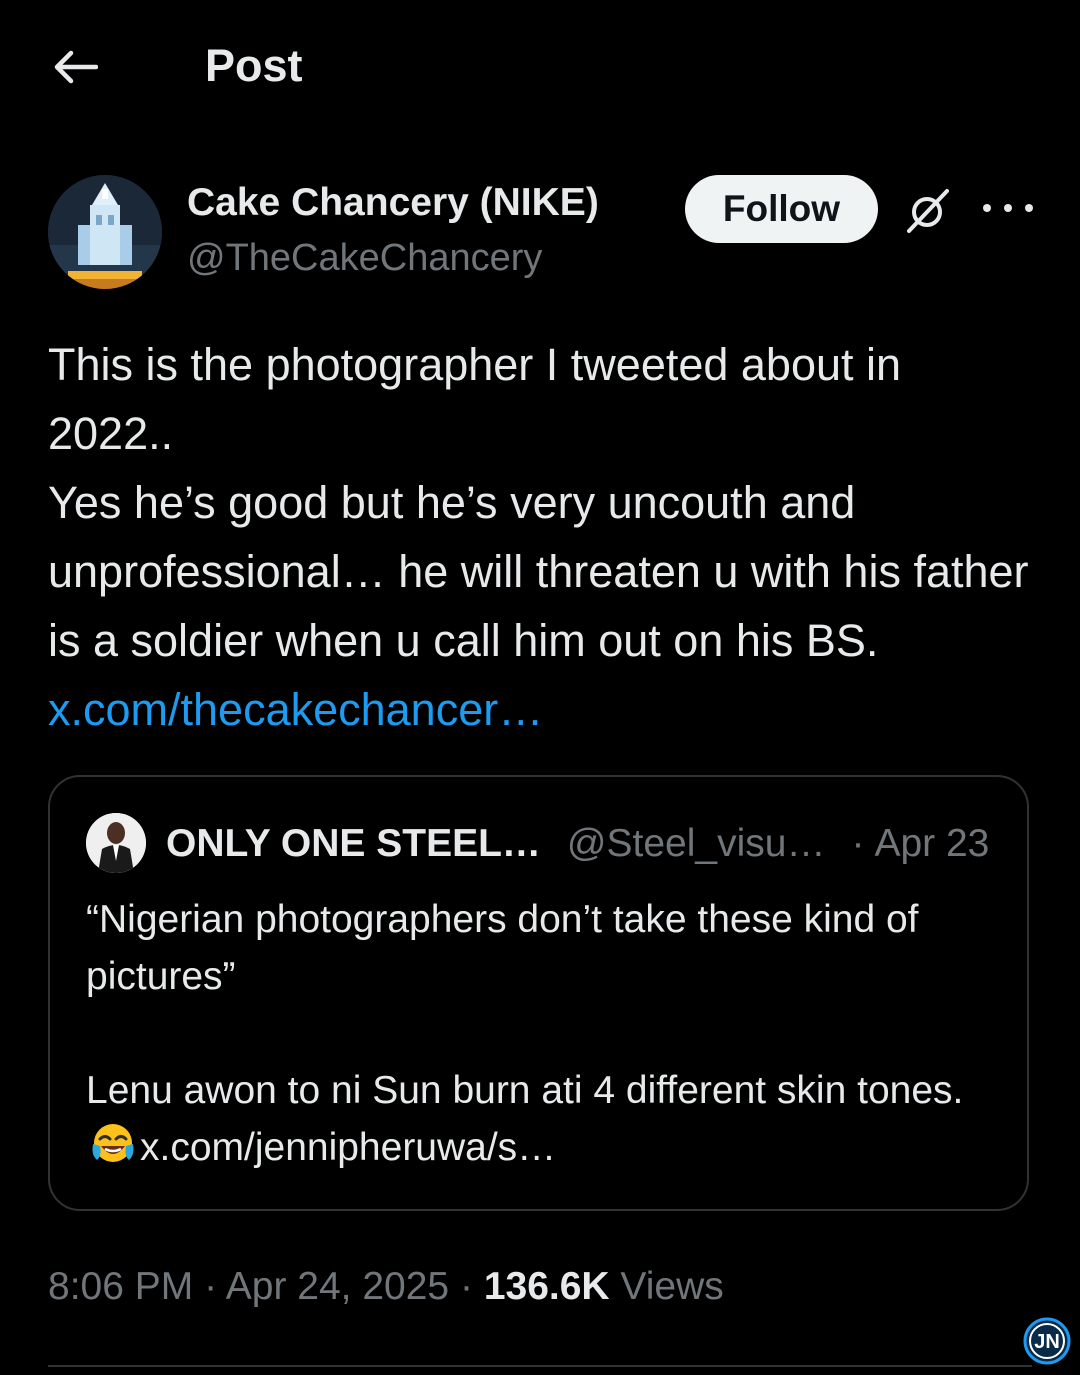 The image size is (1080, 1375). What do you see at coordinates (546, 1286) in the screenshot?
I see `views-count: 136.6K` at bounding box center [546, 1286].